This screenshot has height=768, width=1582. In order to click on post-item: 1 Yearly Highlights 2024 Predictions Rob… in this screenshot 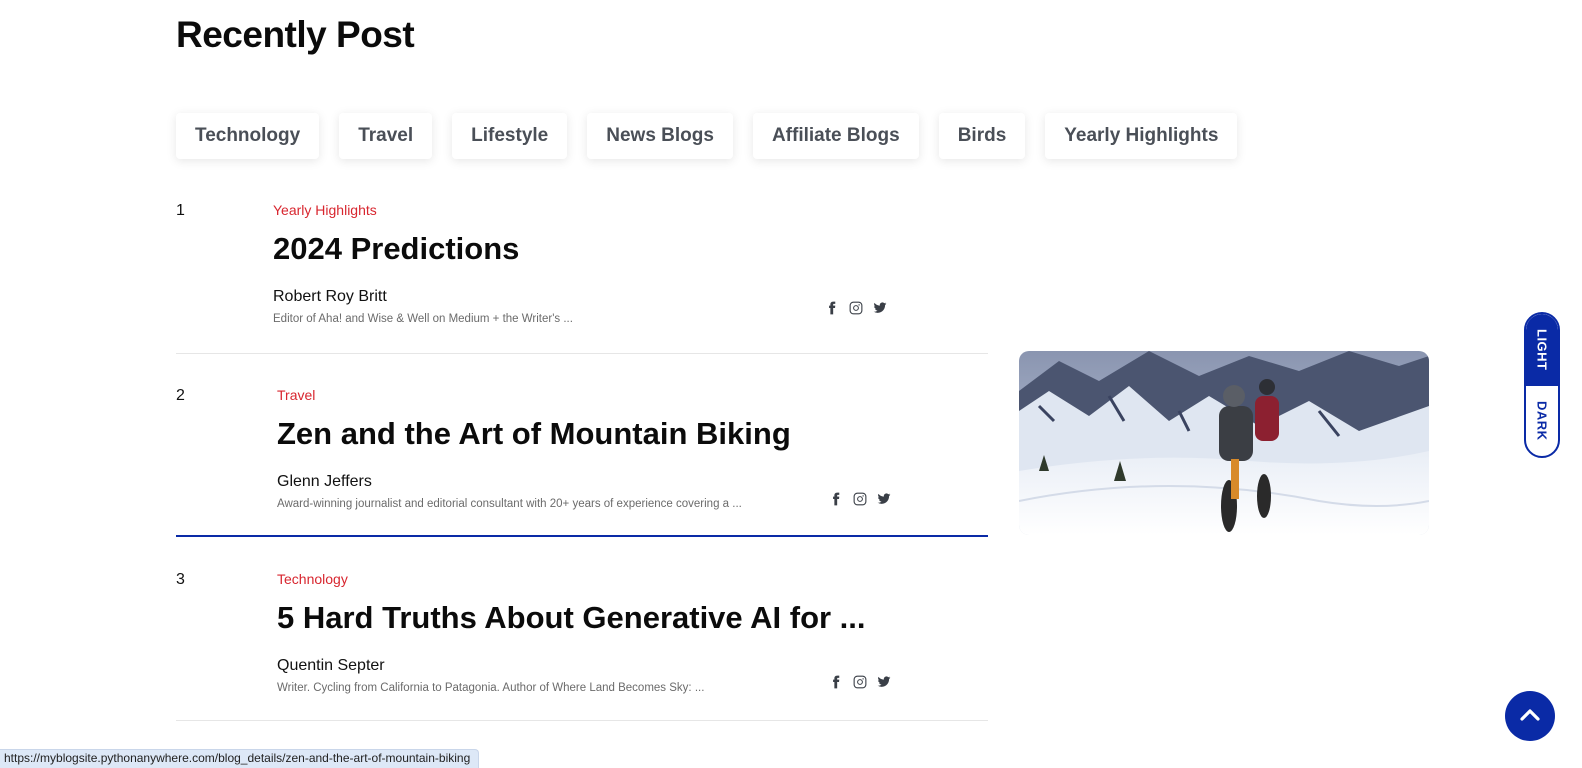, I will do `click(582, 278)`.